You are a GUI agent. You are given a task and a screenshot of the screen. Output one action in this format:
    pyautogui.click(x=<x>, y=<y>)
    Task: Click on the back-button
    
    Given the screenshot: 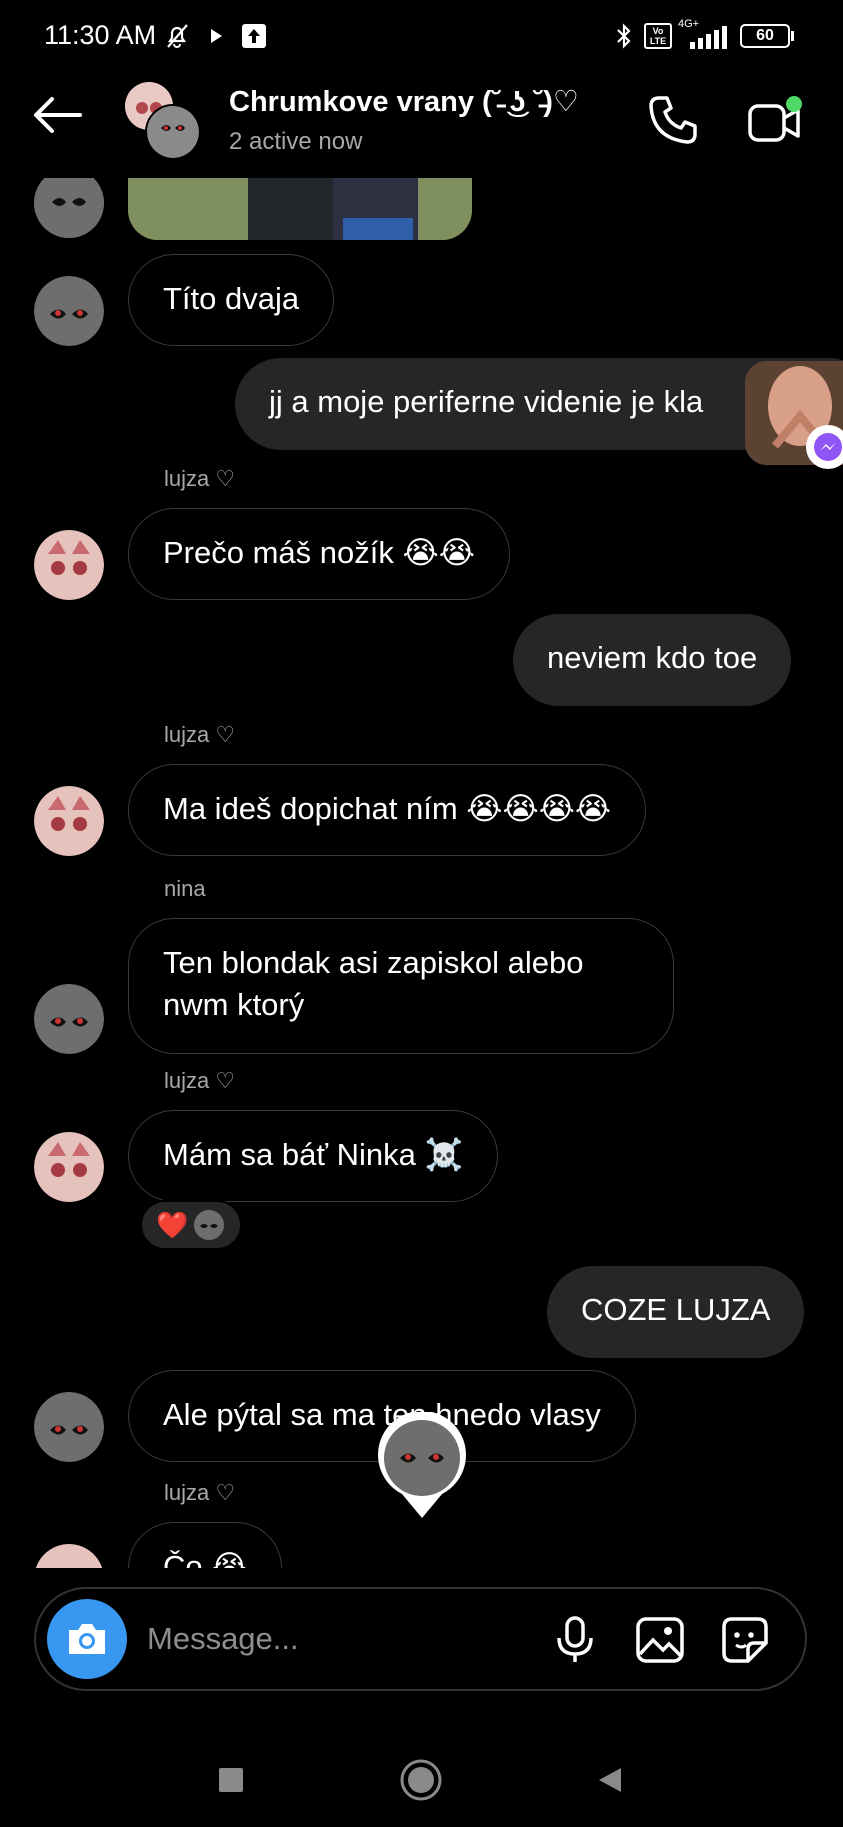 What is the action you would take?
    pyautogui.click(x=60, y=120)
    